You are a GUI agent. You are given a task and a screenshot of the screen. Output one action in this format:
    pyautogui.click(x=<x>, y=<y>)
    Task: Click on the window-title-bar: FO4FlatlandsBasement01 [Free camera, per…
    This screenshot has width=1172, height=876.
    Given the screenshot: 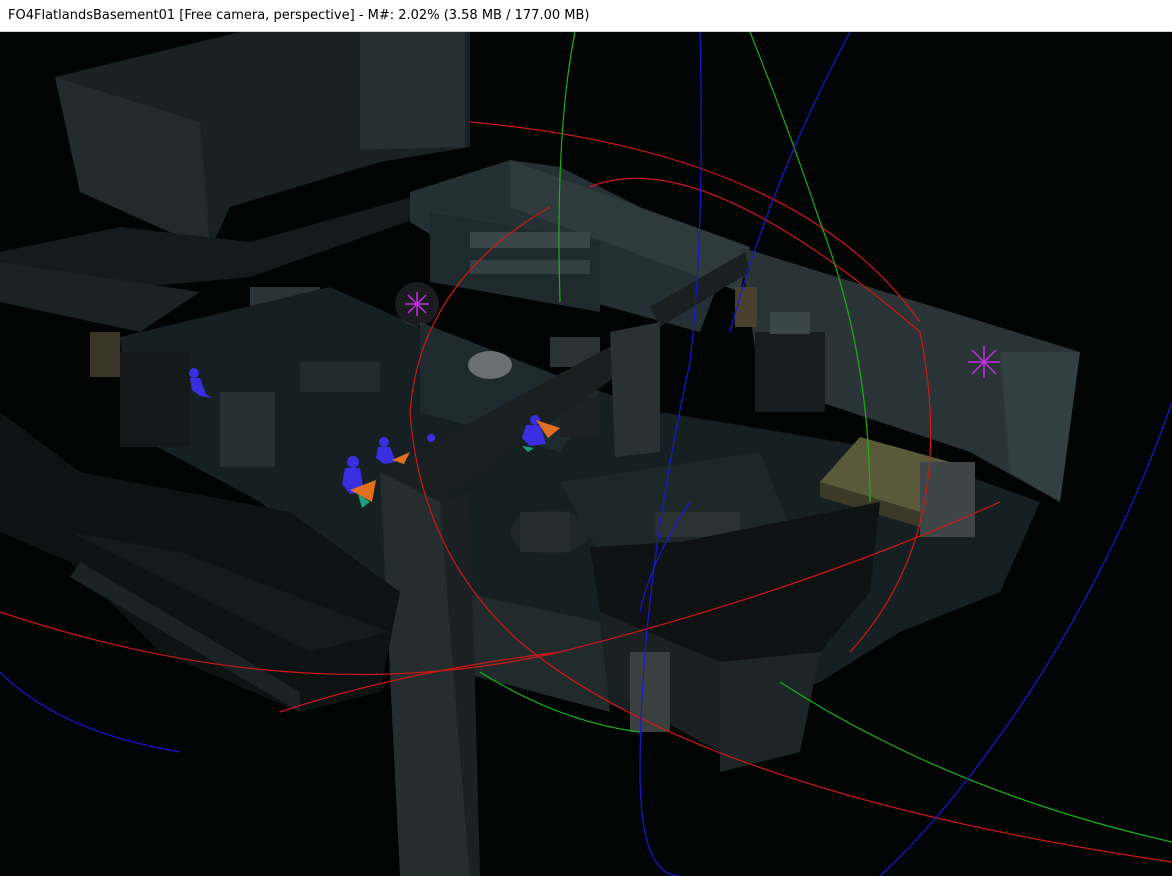 What is the action you would take?
    pyautogui.click(x=586, y=16)
    